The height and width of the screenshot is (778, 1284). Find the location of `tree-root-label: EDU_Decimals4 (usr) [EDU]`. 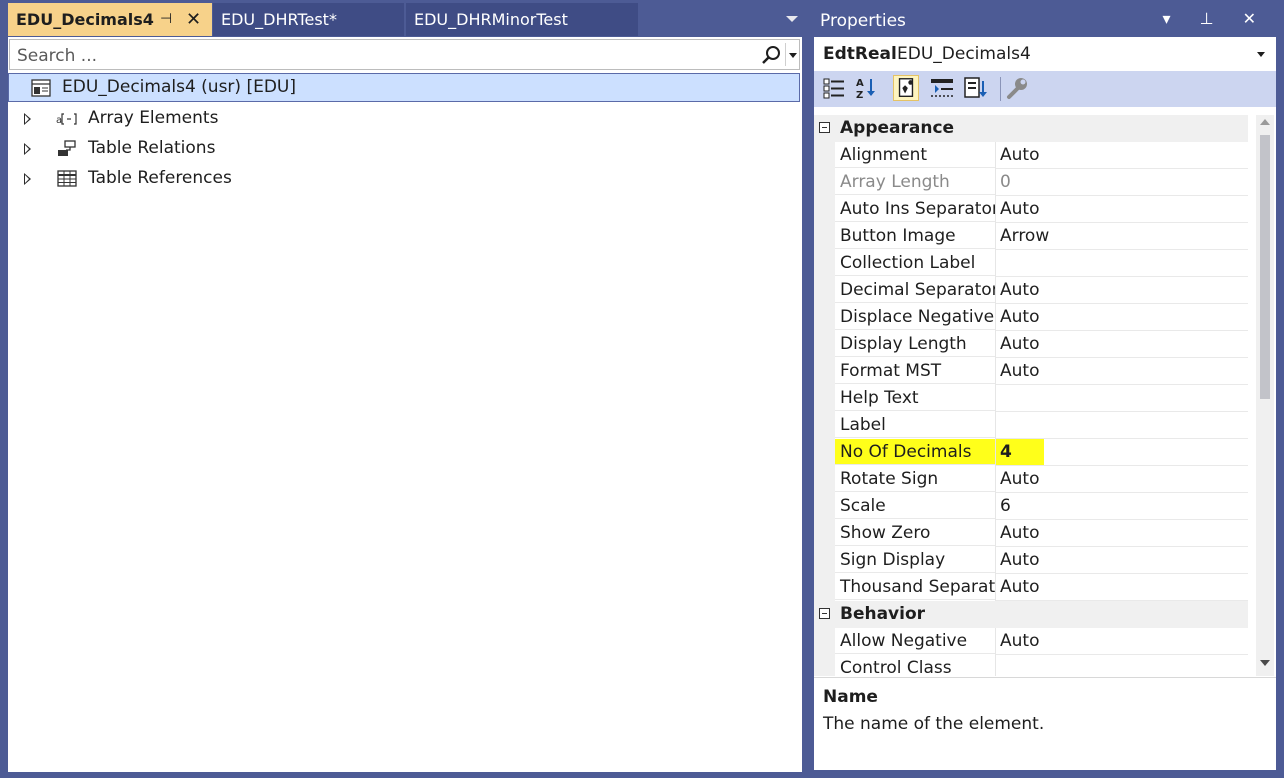

tree-root-label: EDU_Decimals4 (usr) [EDU] is located at coordinates (179, 87).